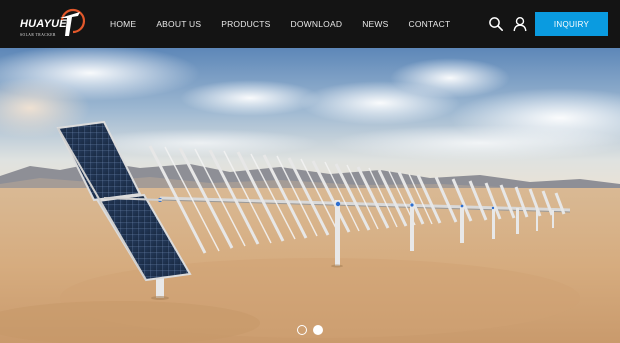  Describe the element at coordinates (123, 24) in the screenshot. I see `nav-home: HOME` at that location.